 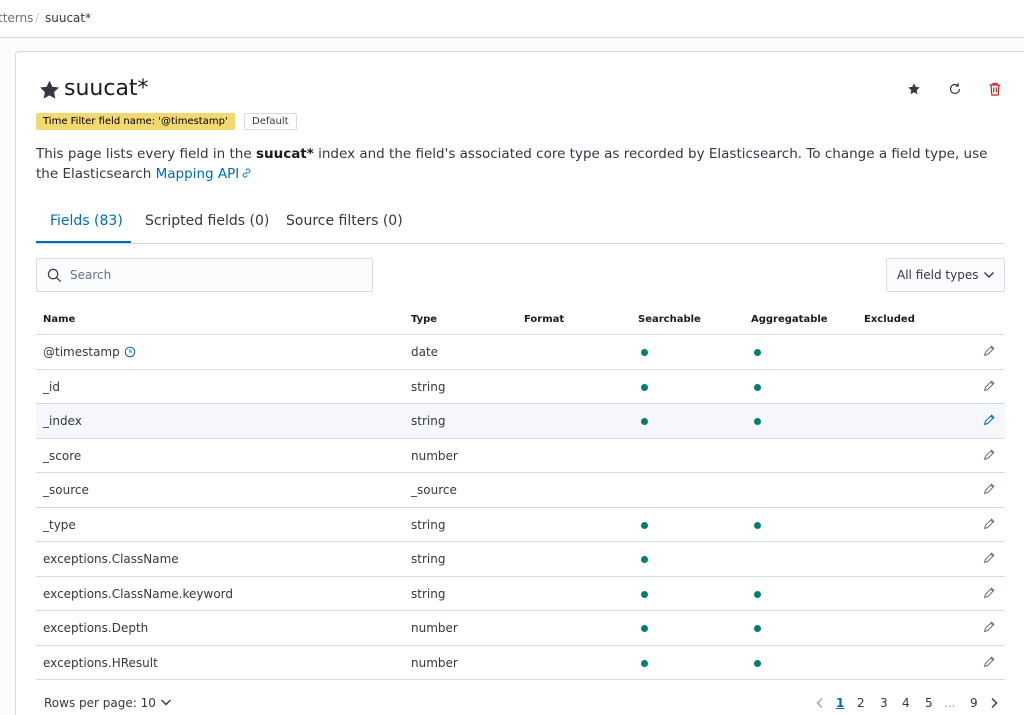 What do you see at coordinates (520, 352) in the screenshot?
I see `table-row: @timestamp date` at bounding box center [520, 352].